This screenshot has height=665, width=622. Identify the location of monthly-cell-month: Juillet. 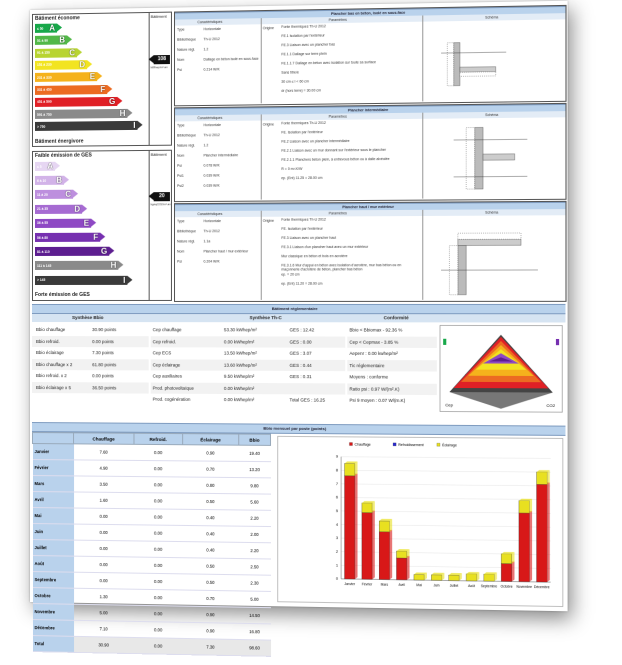
(53, 548).